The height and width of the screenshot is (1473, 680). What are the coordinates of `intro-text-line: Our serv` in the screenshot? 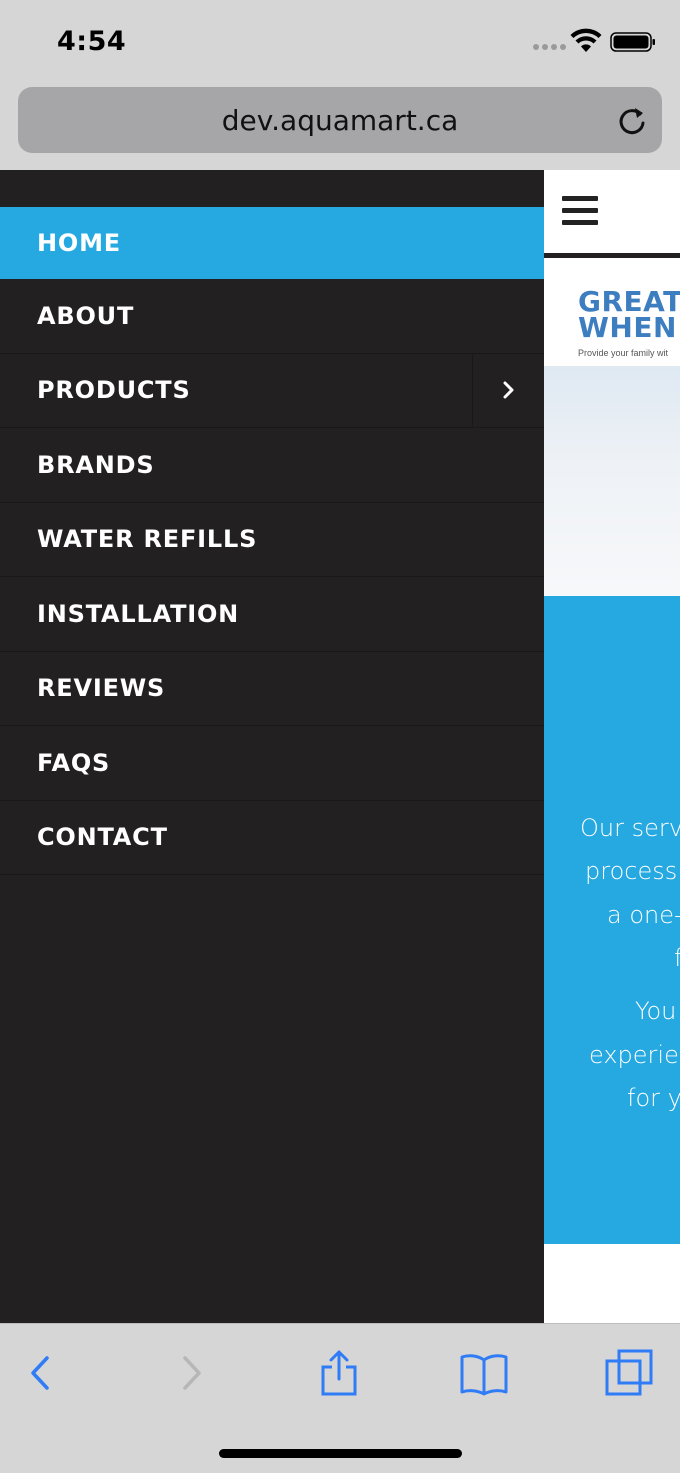 It's located at (630, 828).